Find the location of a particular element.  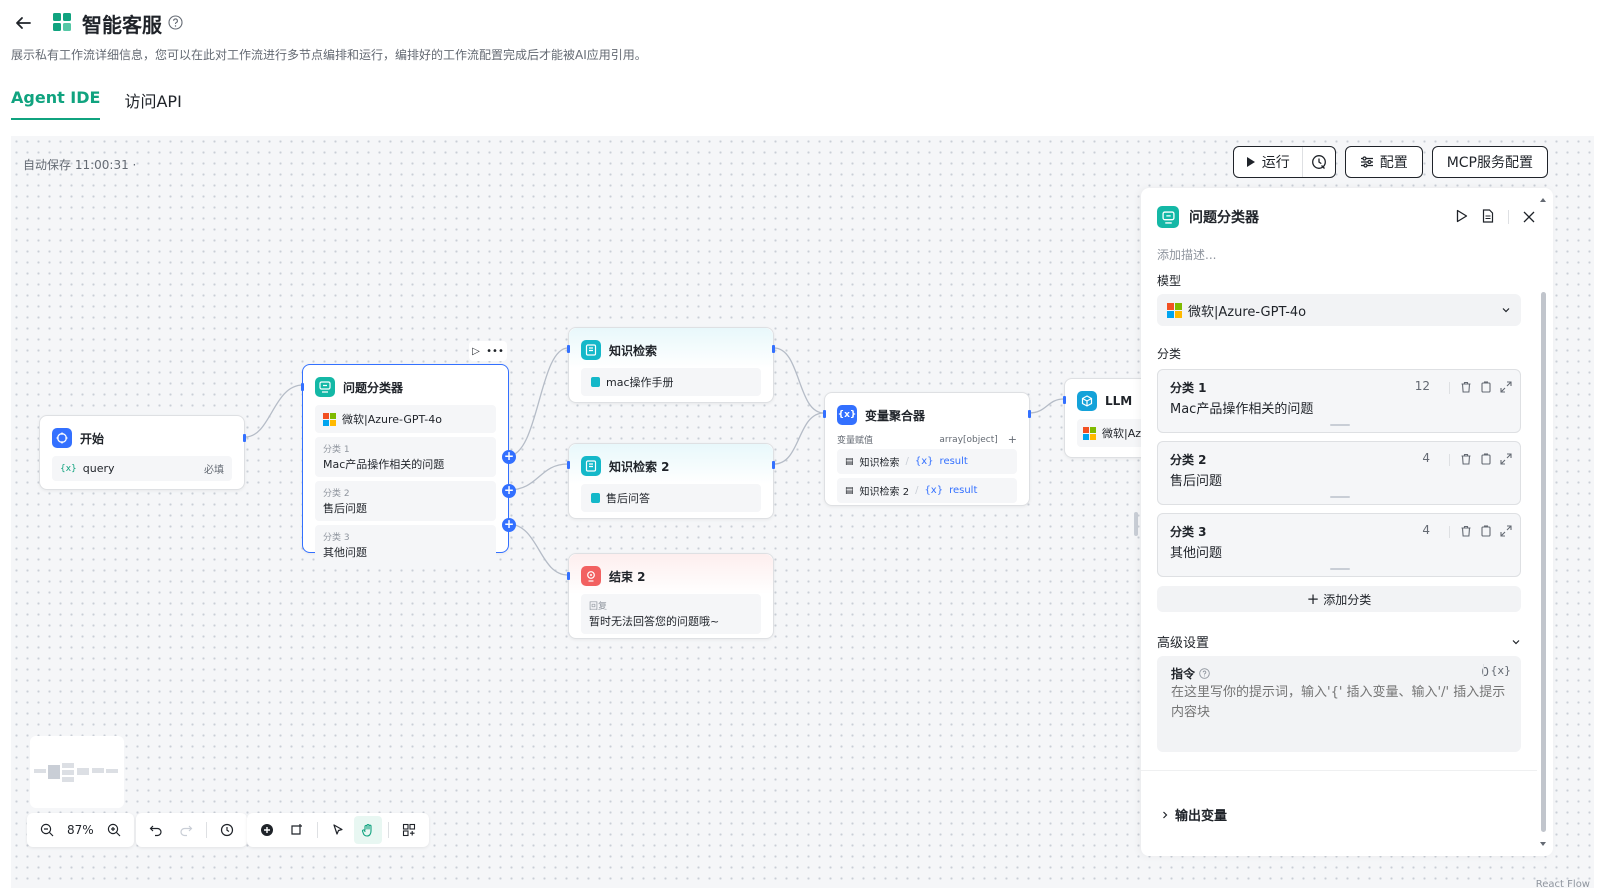

play-outline-icon is located at coordinates (1462, 215).